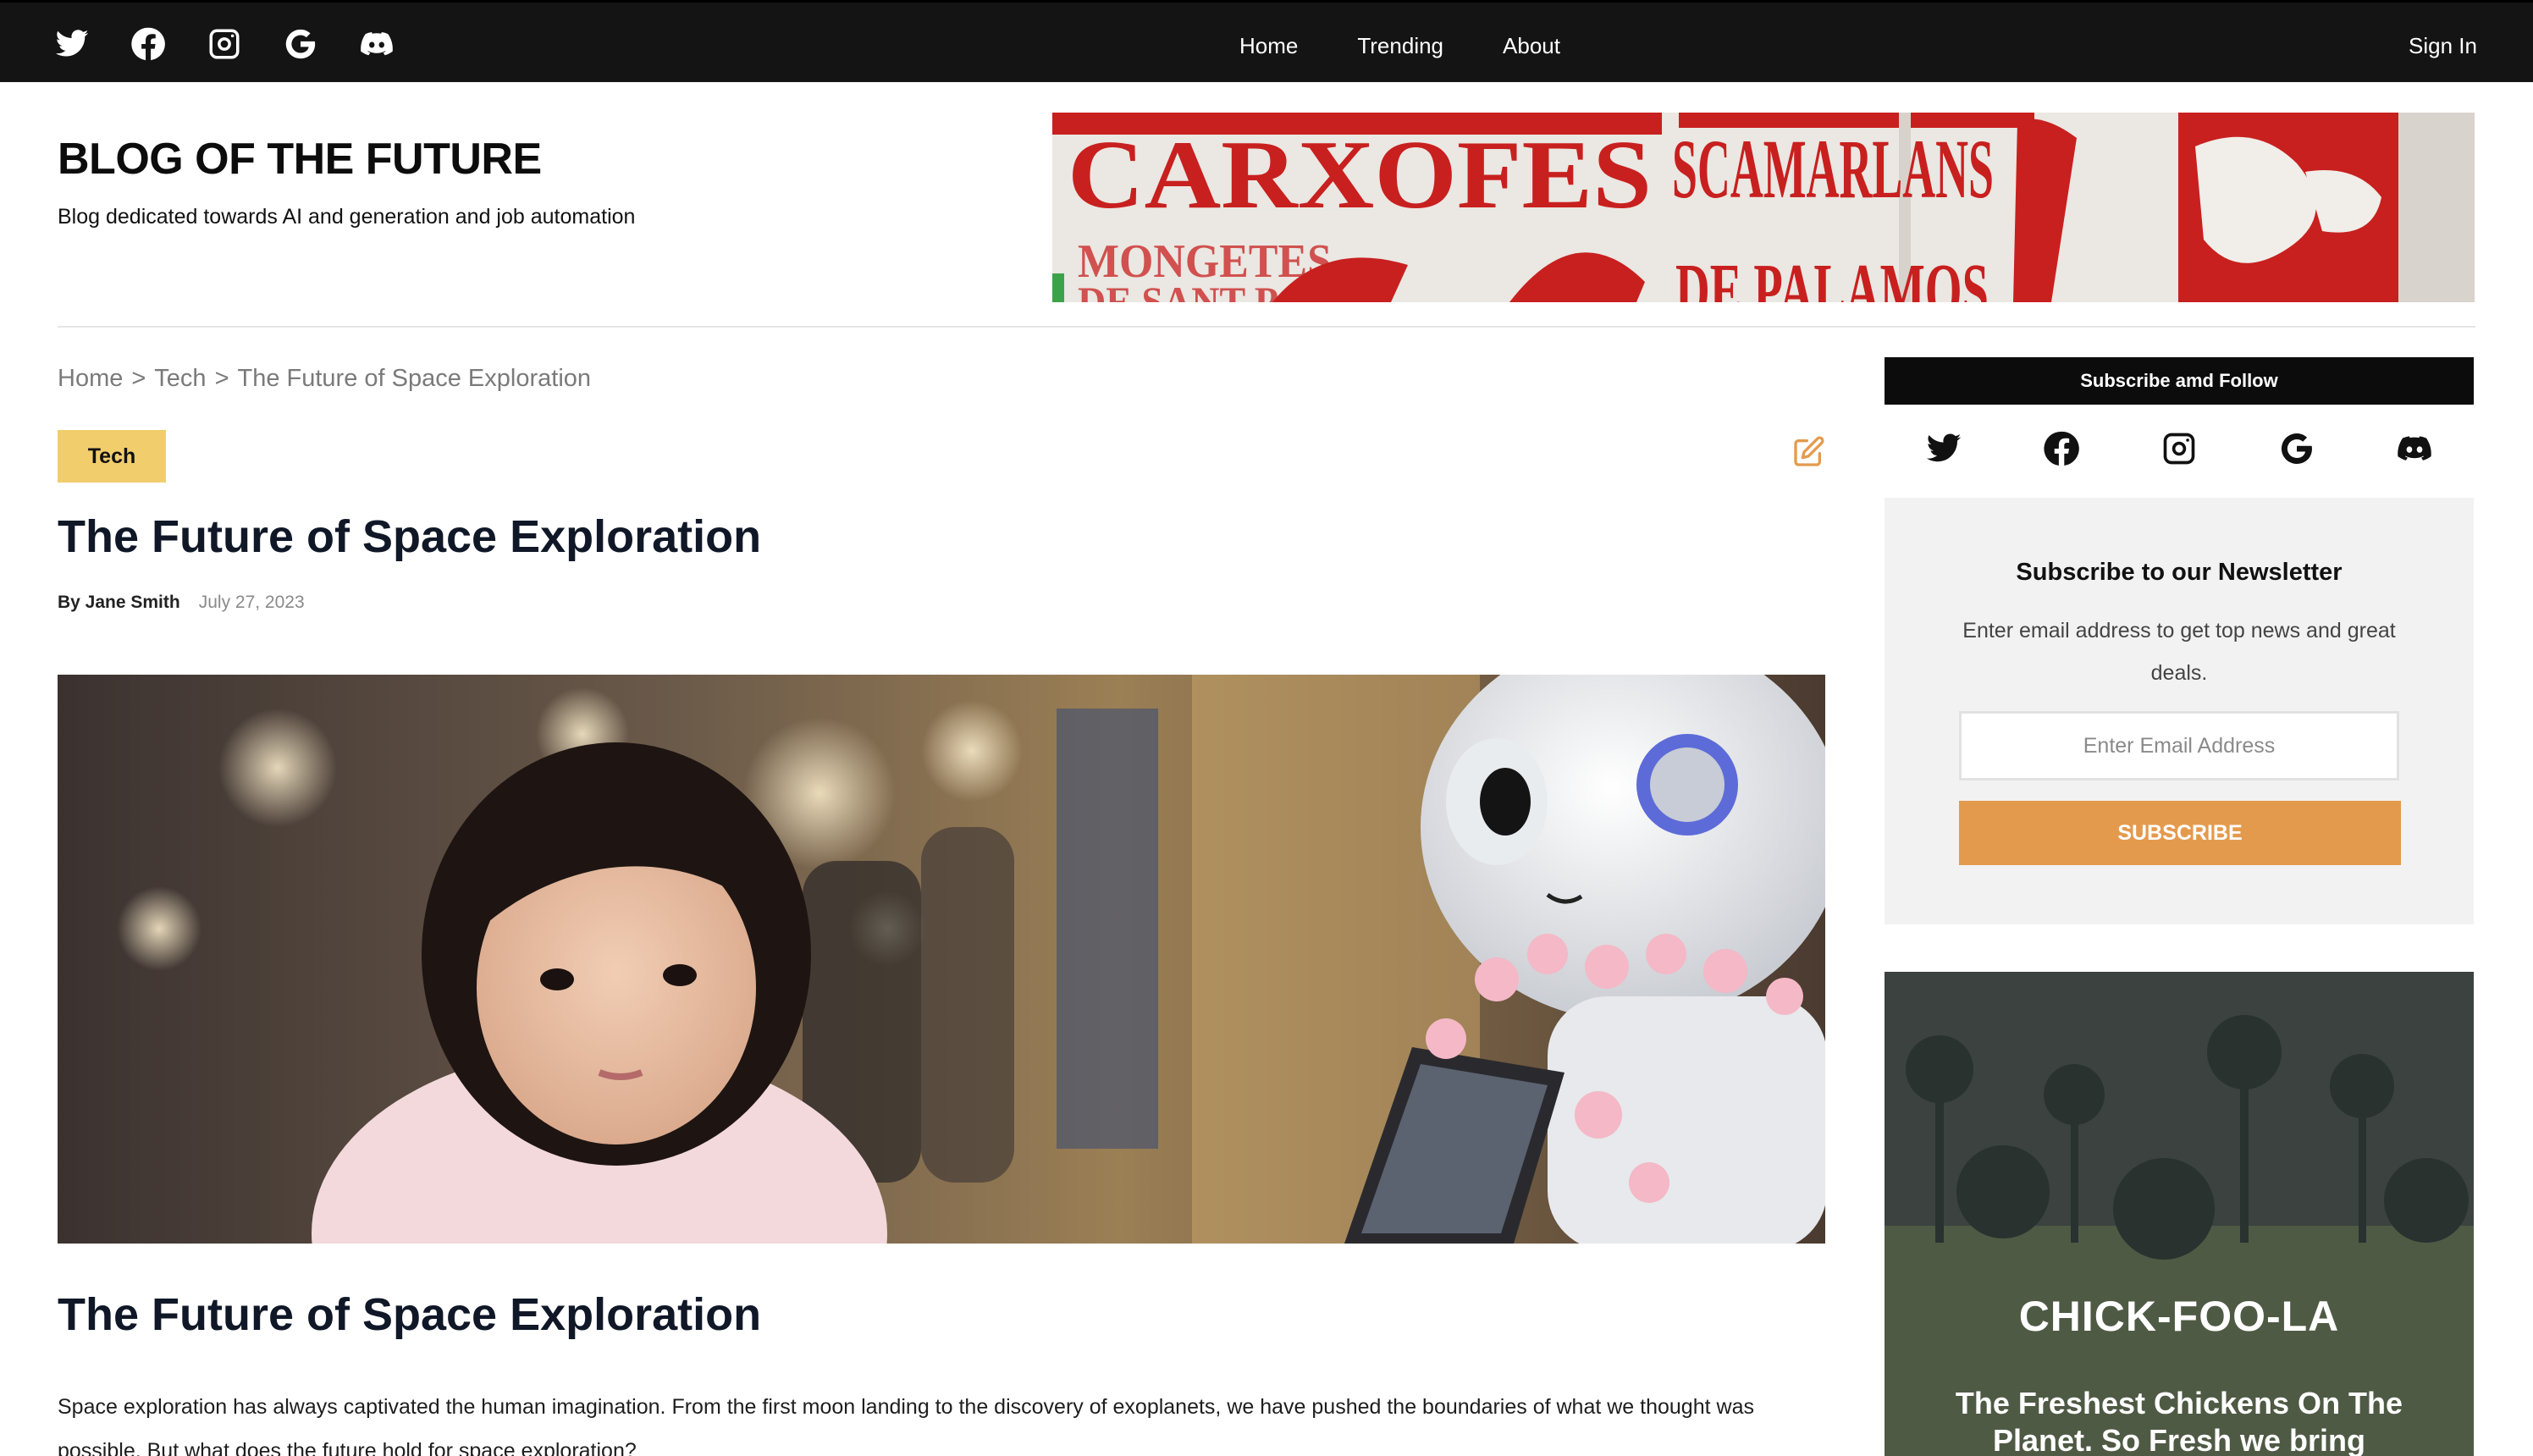 The width and height of the screenshot is (2533, 1456). What do you see at coordinates (1400, 46) in the screenshot?
I see `nav-link-trending: Trending` at bounding box center [1400, 46].